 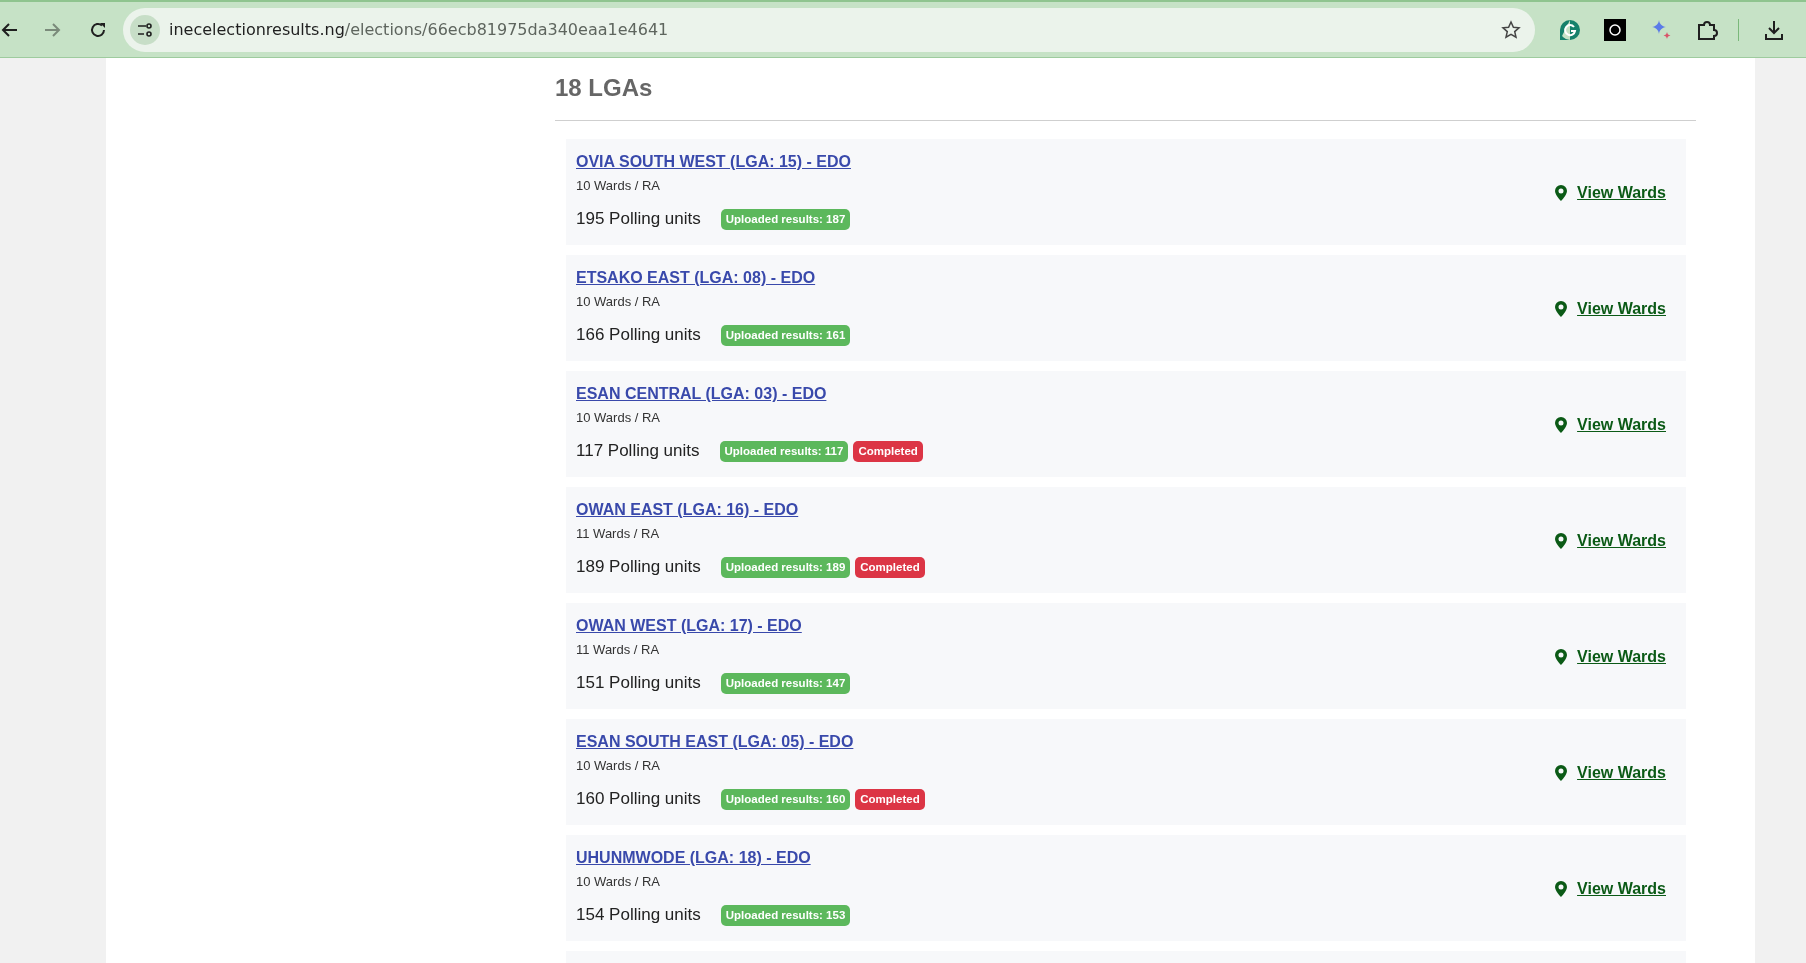 I want to click on square-extension-icon, so click(x=1615, y=29).